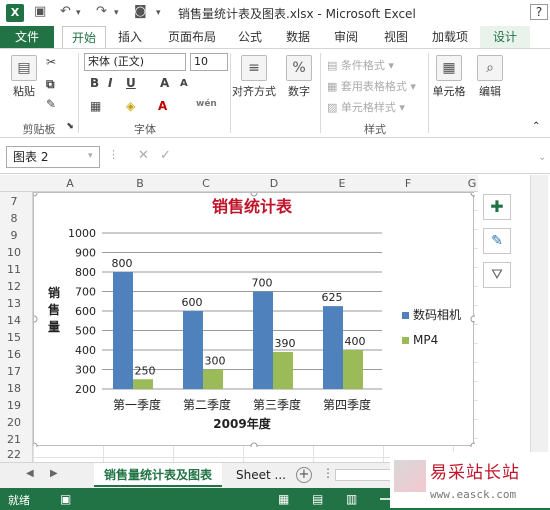 The height and width of the screenshot is (510, 550). Describe the element at coordinates (206, 183) in the screenshot. I see `col-c: C` at that location.